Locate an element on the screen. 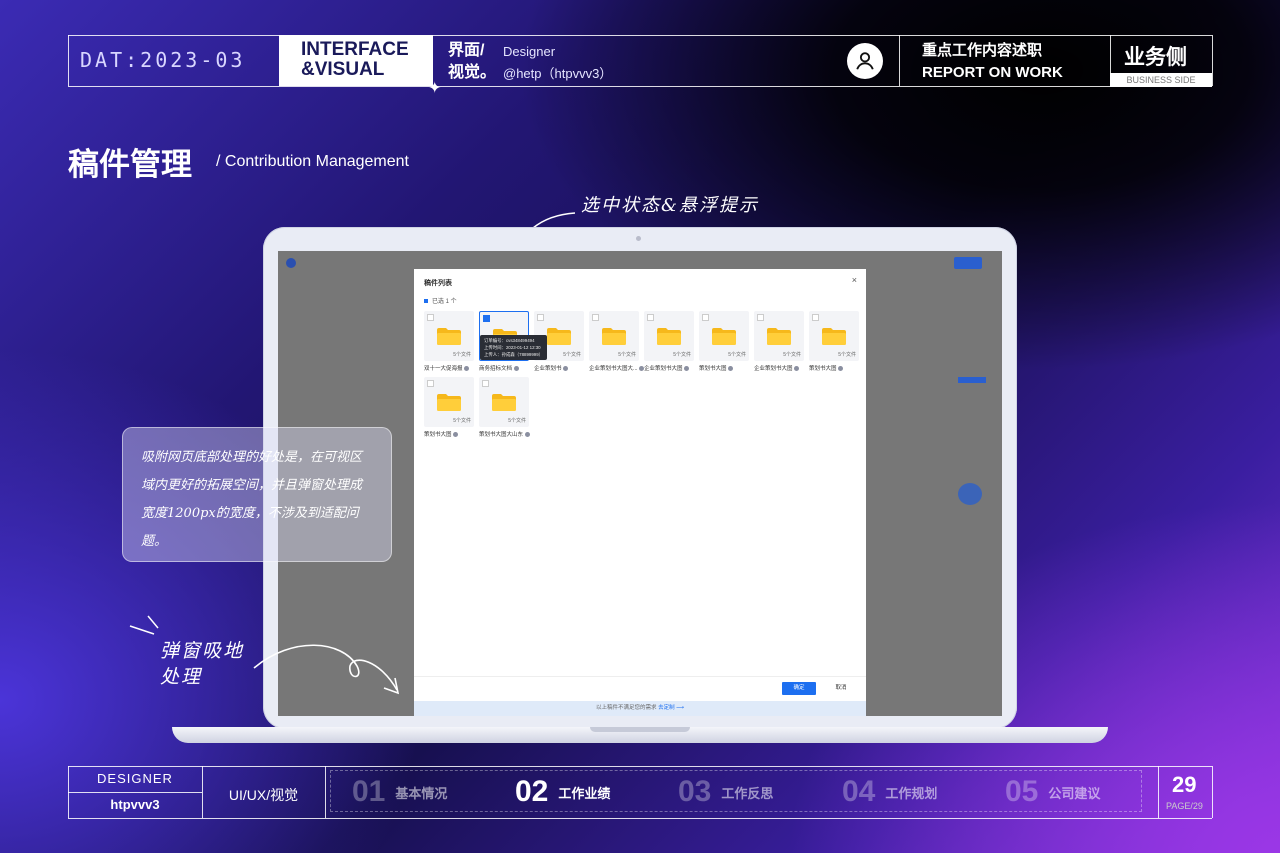 The height and width of the screenshot is (853, 1280). nav-label: 工作规划 is located at coordinates (911, 793).